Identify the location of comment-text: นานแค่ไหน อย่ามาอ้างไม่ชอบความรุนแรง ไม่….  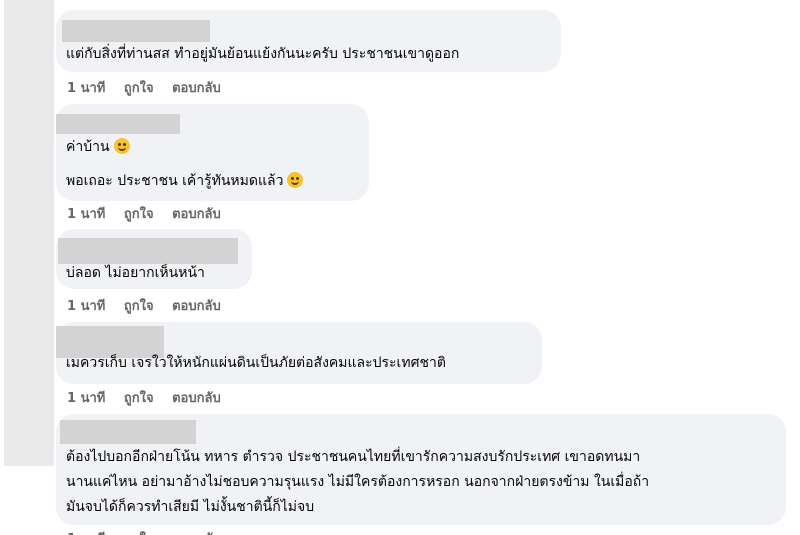
(358, 482).